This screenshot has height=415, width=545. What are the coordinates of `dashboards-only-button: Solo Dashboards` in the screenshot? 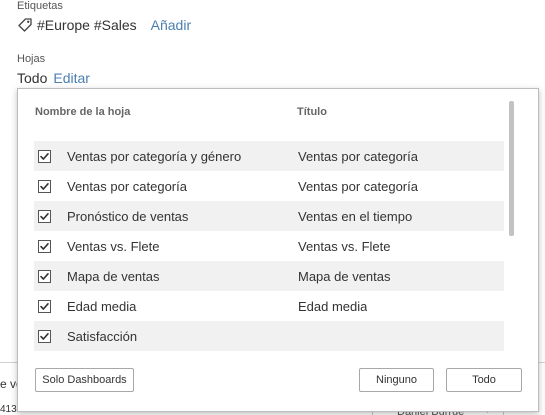 It's located at (84, 380).